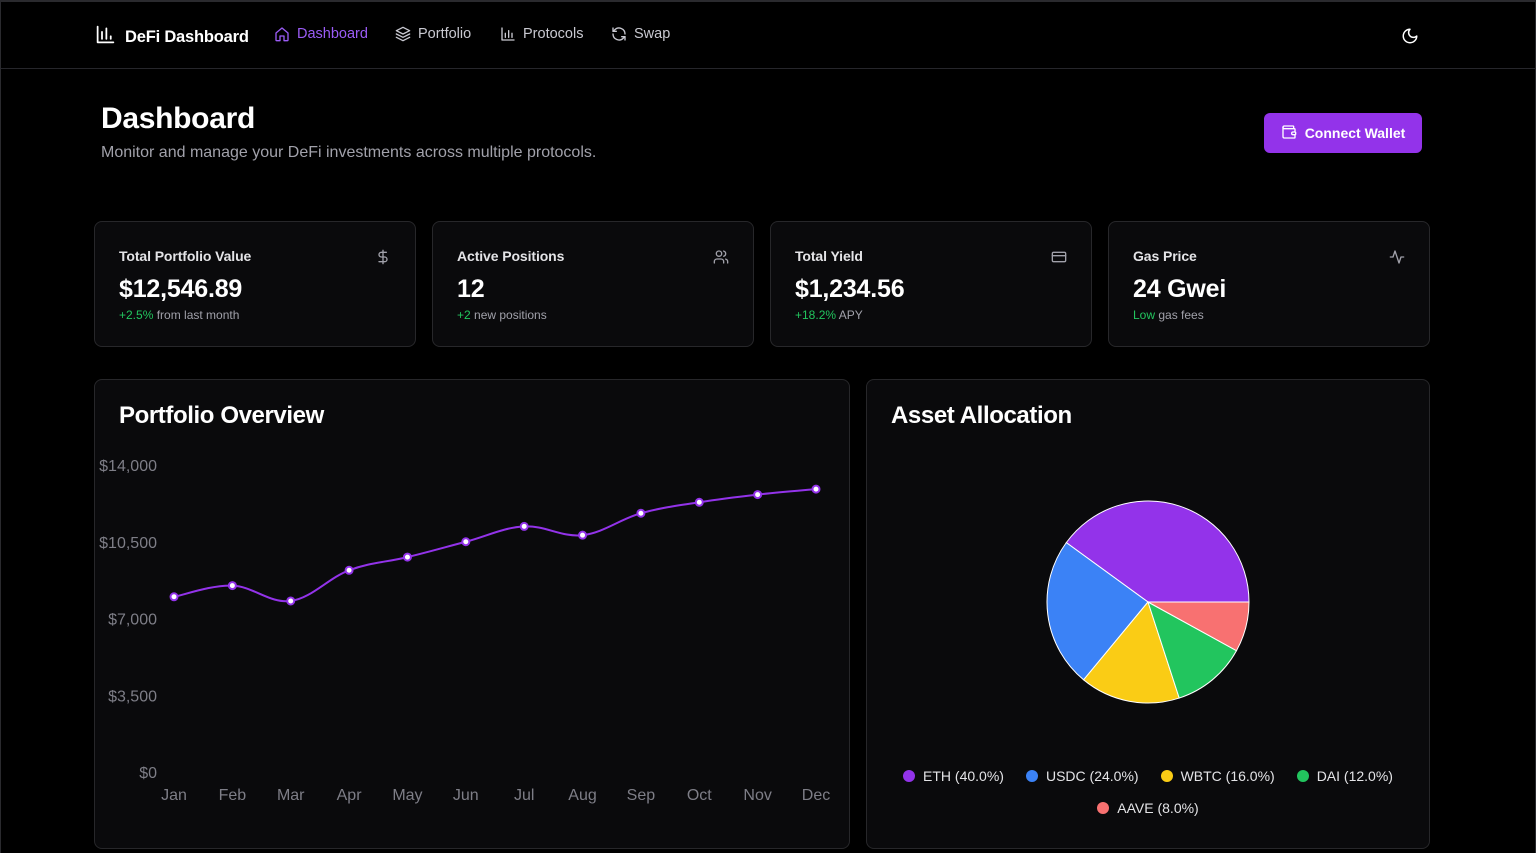 The height and width of the screenshot is (853, 1536). I want to click on legend-item-dai: DAI (12.0%), so click(1344, 776).